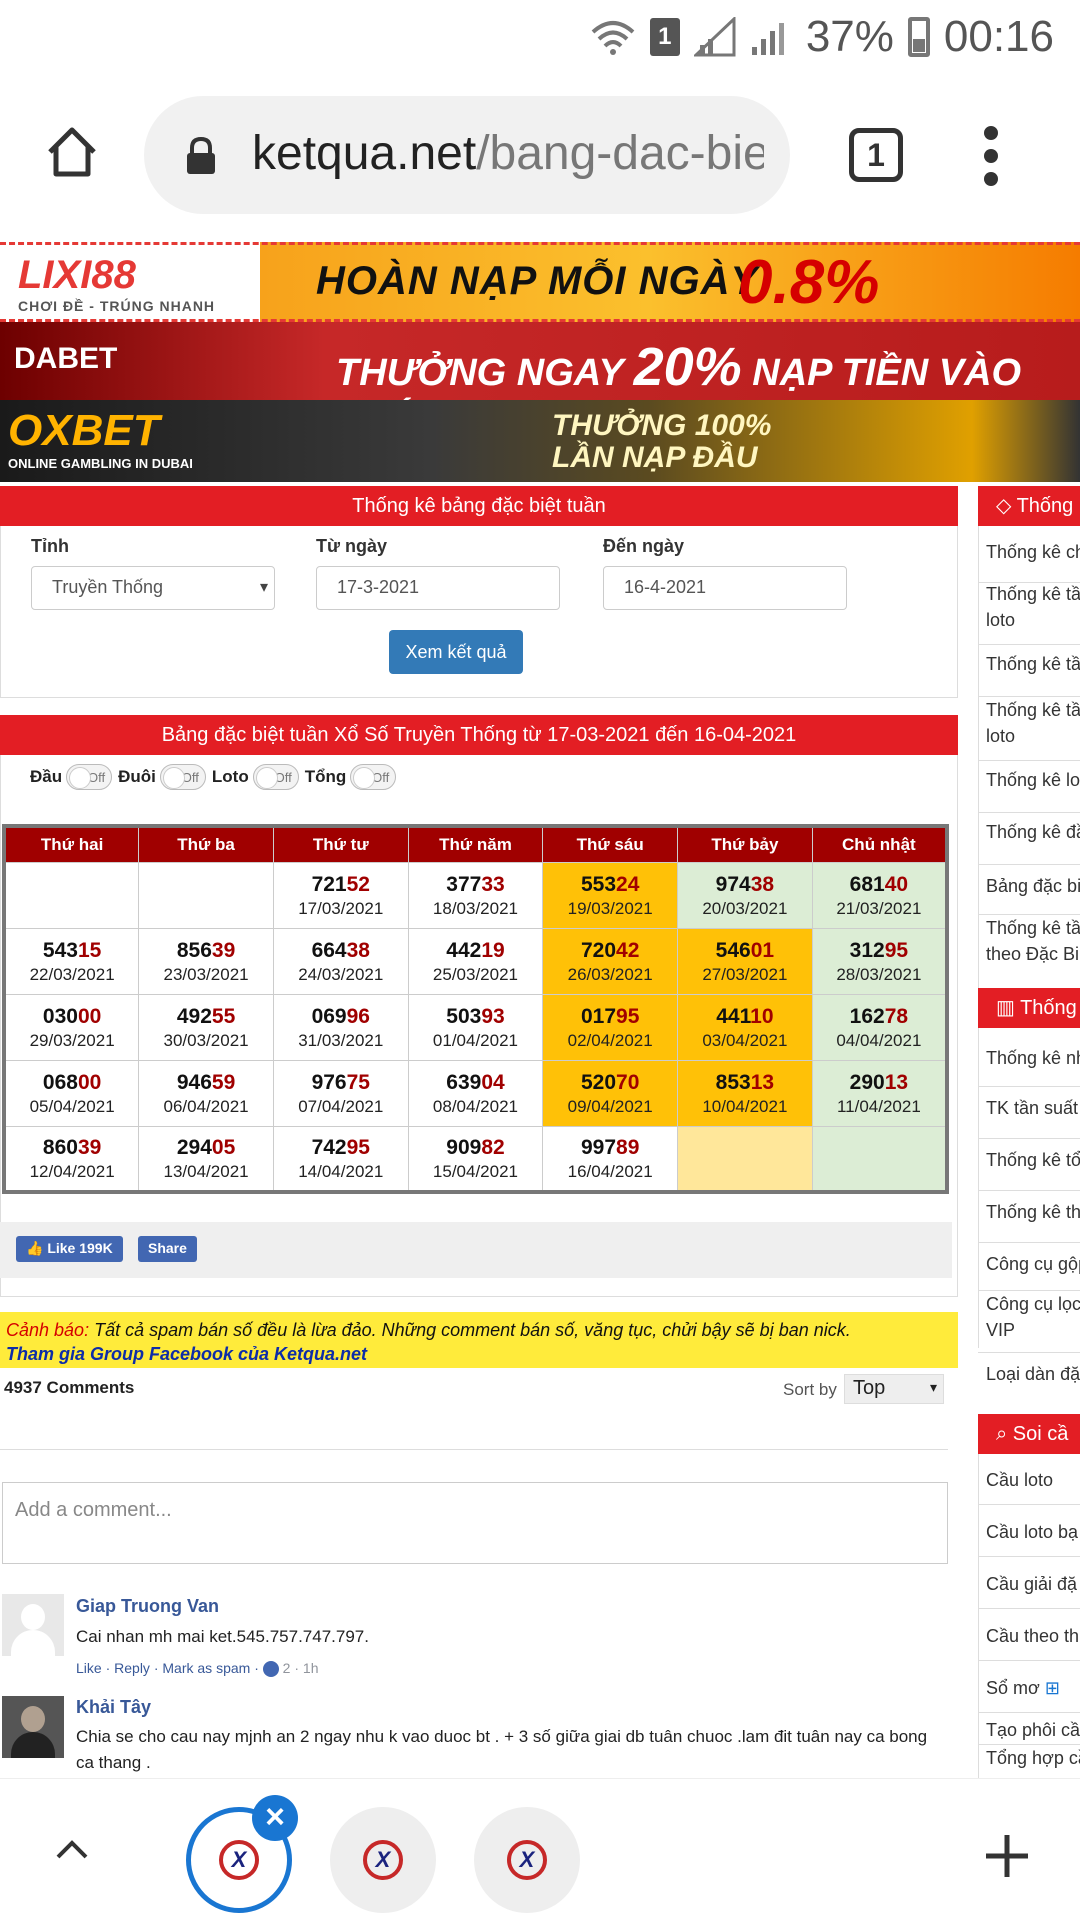  I want to click on result-cell: 54601 27/03/2021, so click(745, 961).